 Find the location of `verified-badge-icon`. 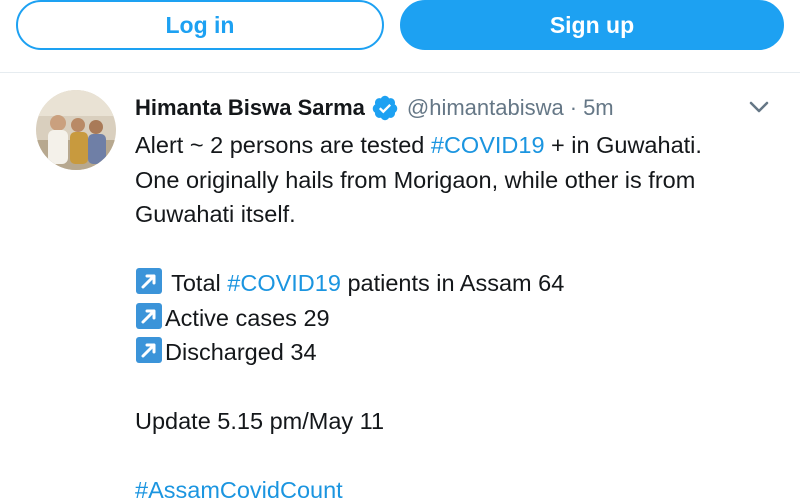

verified-badge-icon is located at coordinates (385, 108).